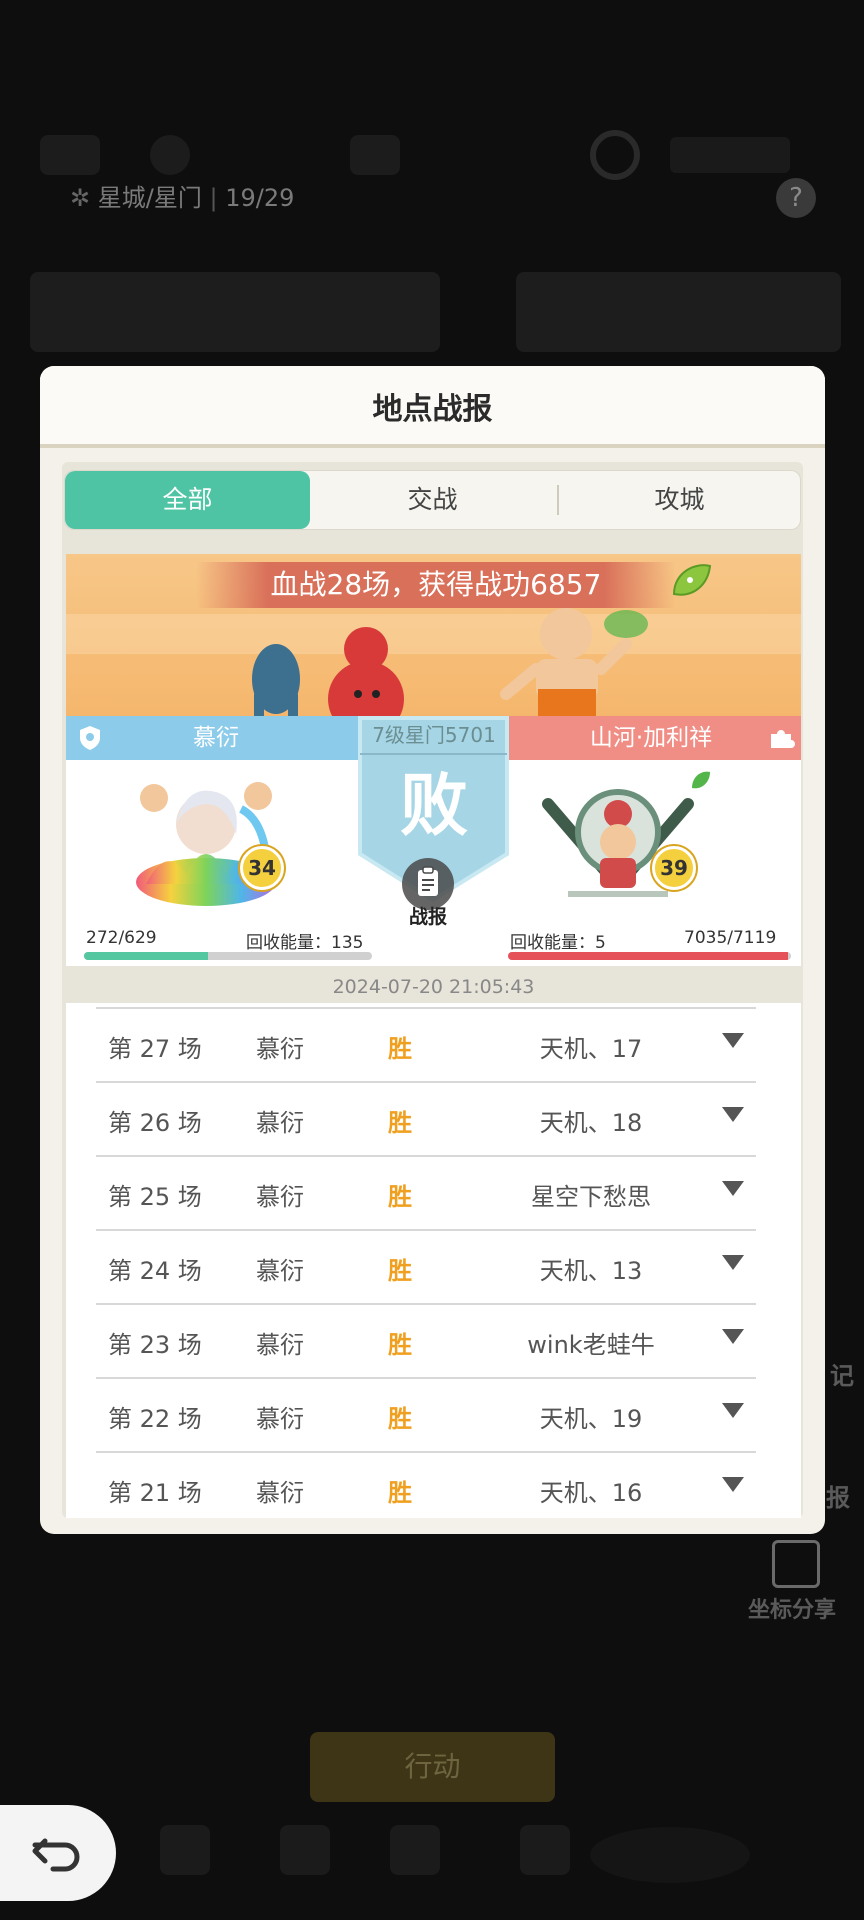 This screenshot has width=864, height=1920. What do you see at coordinates (228, 956) in the screenshot?
I see `left-hp-bar` at bounding box center [228, 956].